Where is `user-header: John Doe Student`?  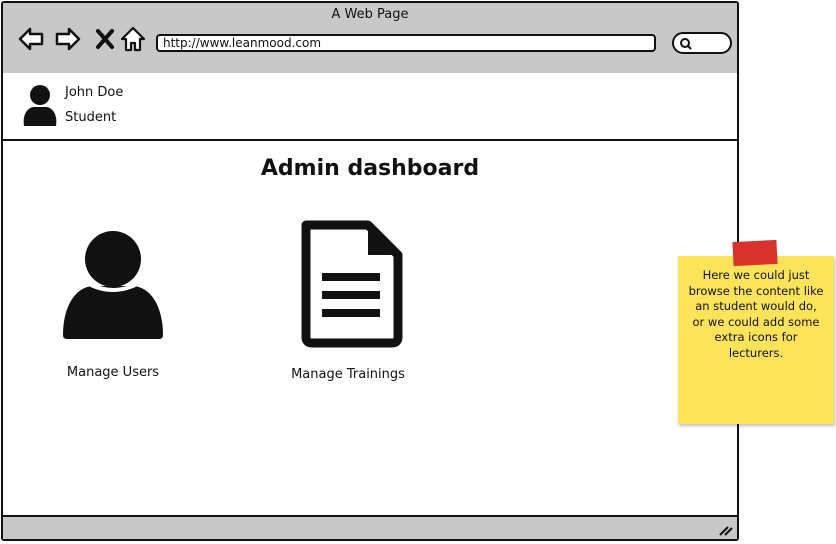 user-header: John Doe Student is located at coordinates (370, 107).